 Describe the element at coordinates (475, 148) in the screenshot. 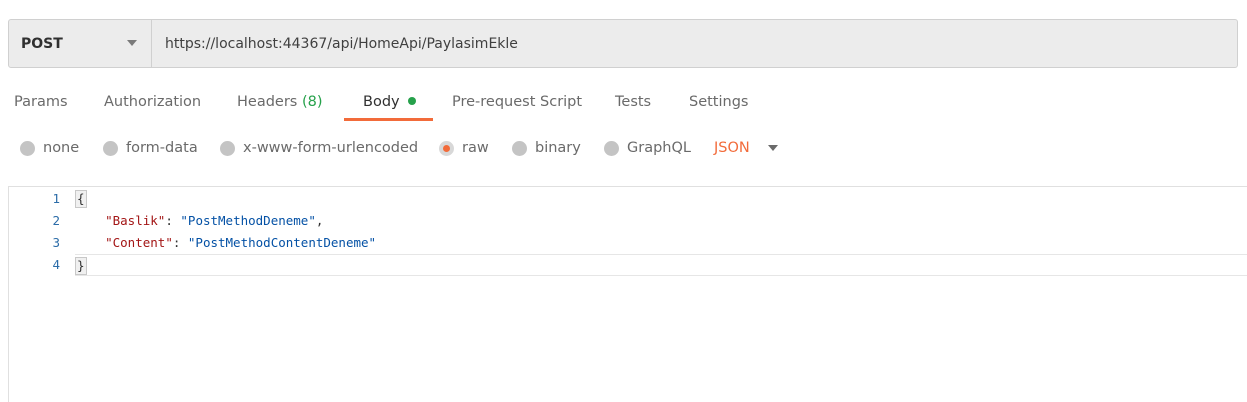

I see `radio-label: raw` at that location.